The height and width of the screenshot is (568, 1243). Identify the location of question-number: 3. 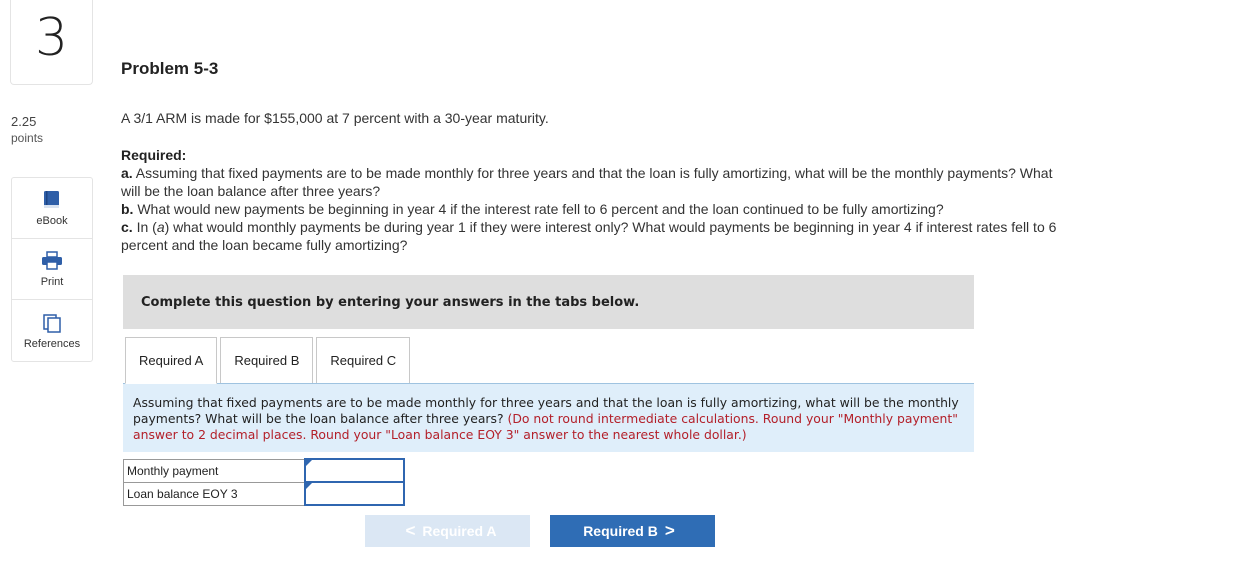
(51, 38).